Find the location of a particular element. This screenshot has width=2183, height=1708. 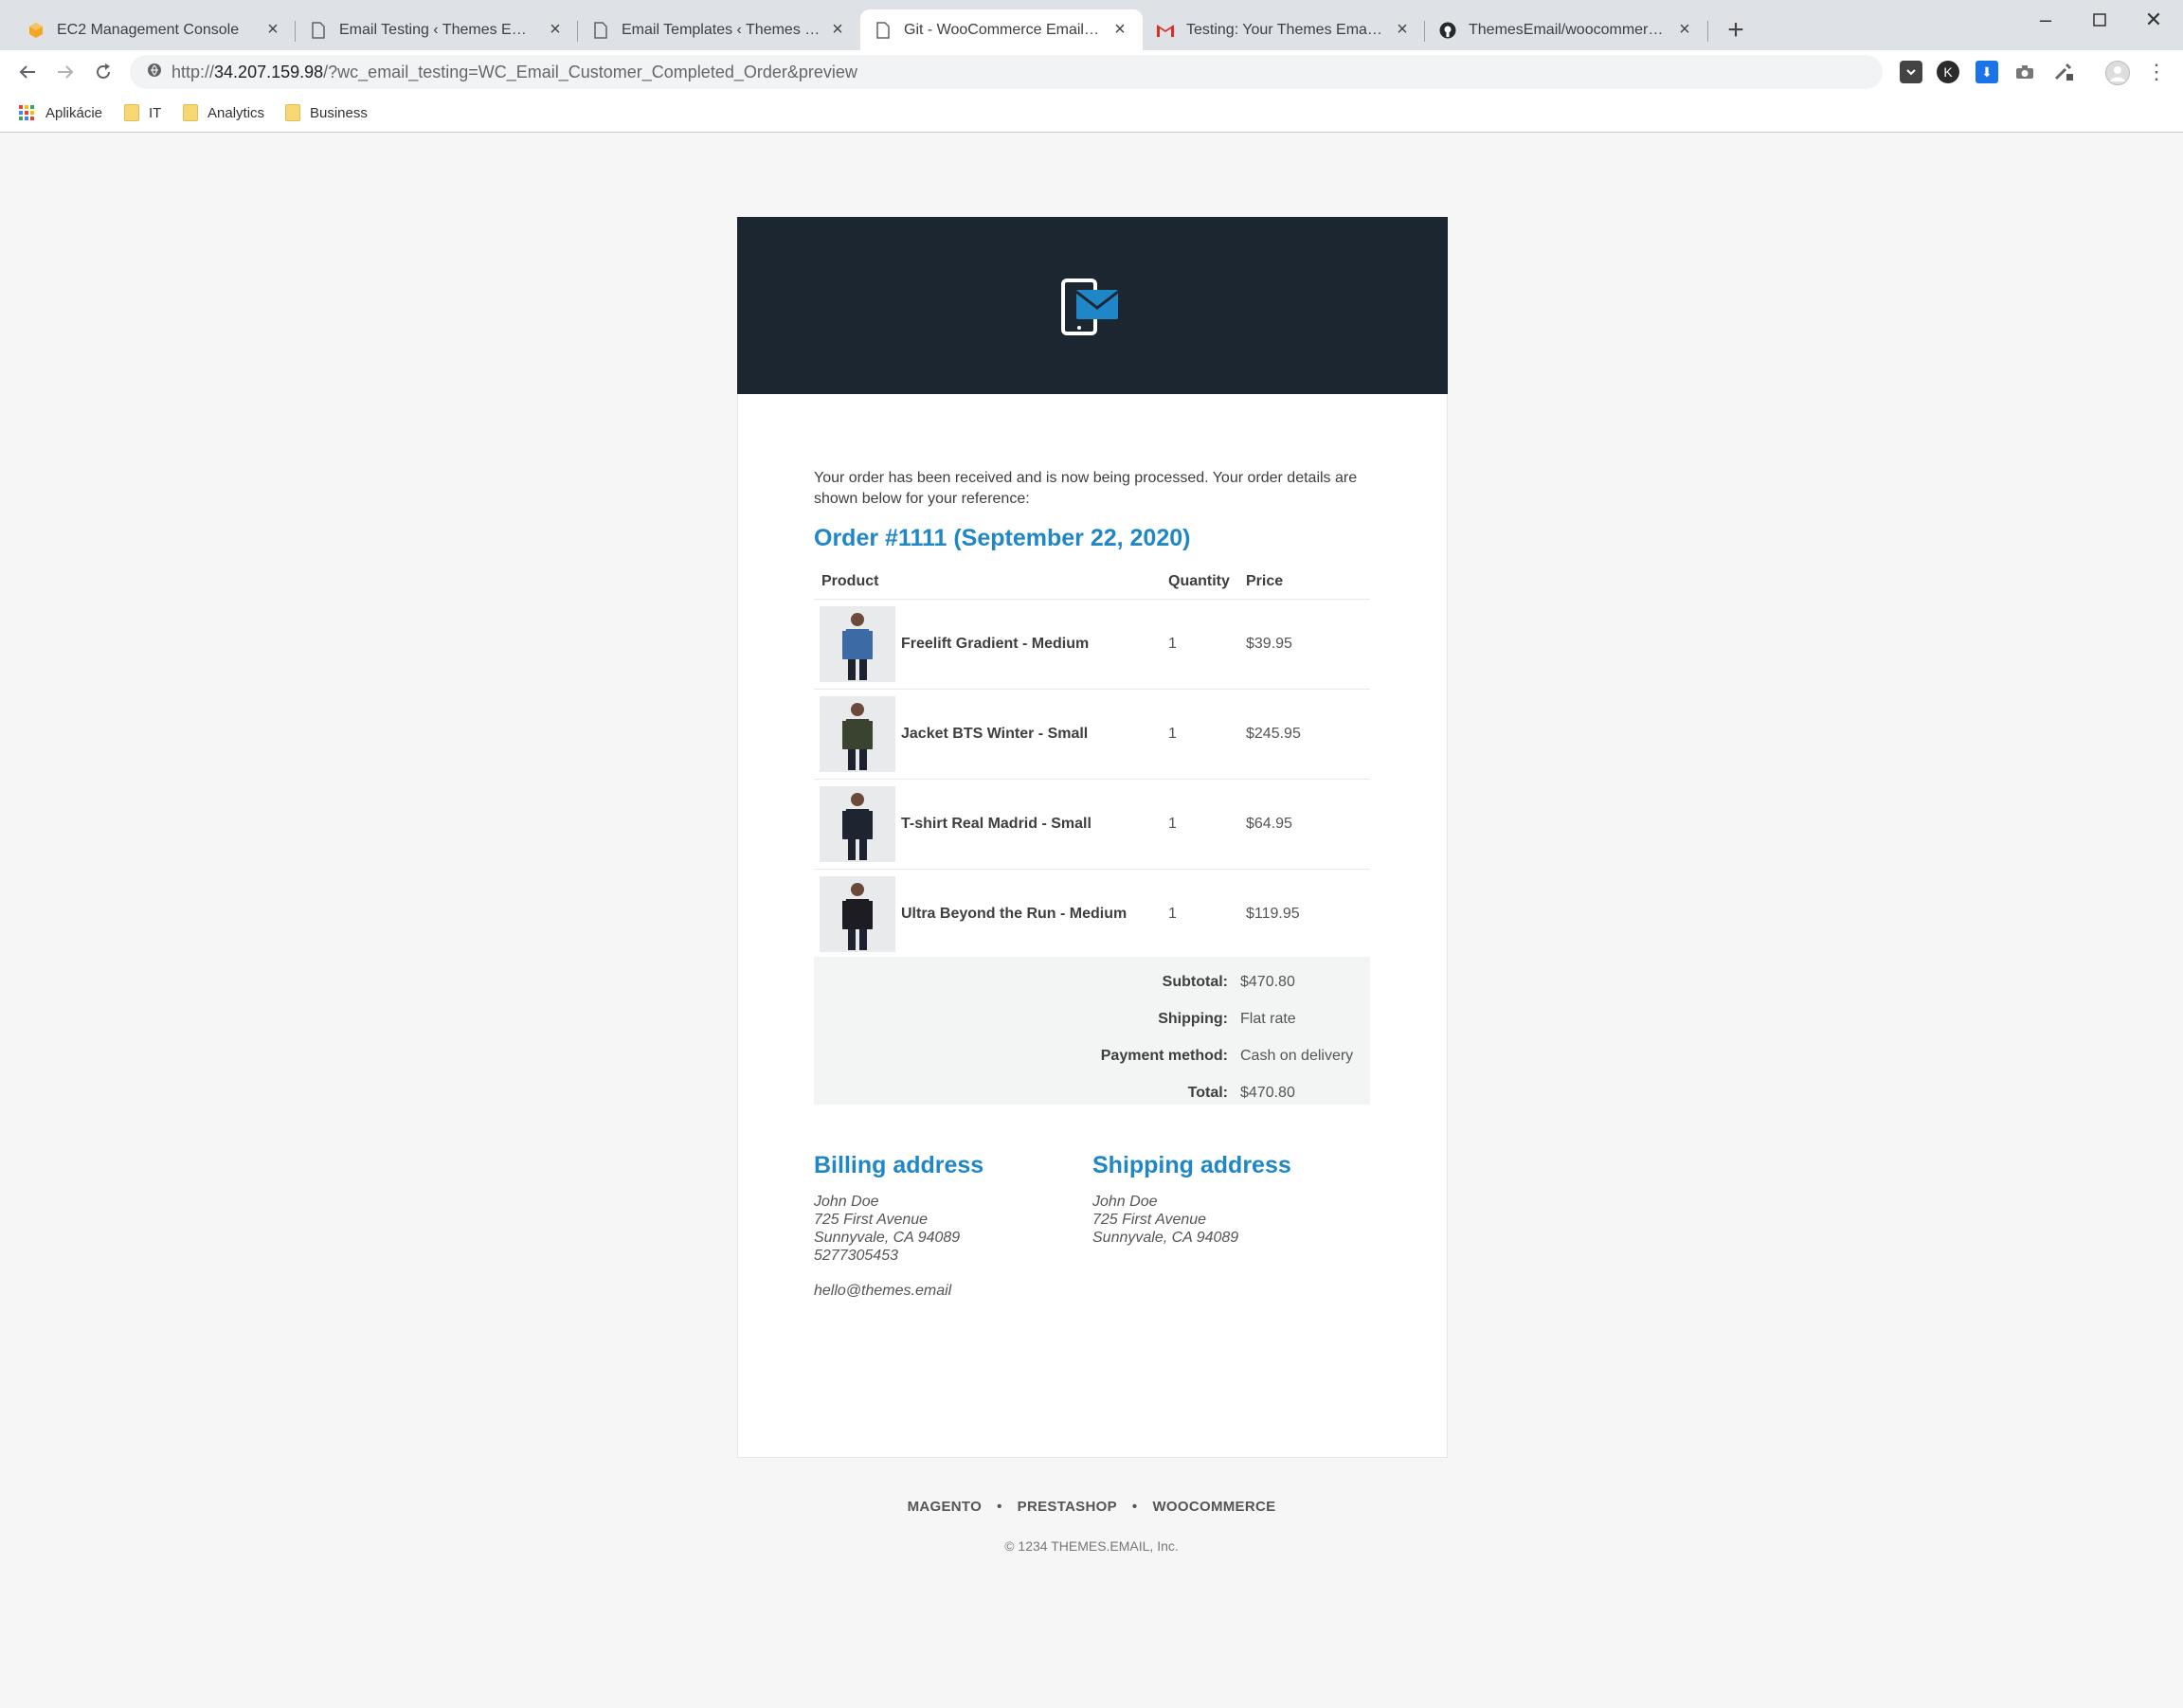

maximize-button is located at coordinates (2099, 20).